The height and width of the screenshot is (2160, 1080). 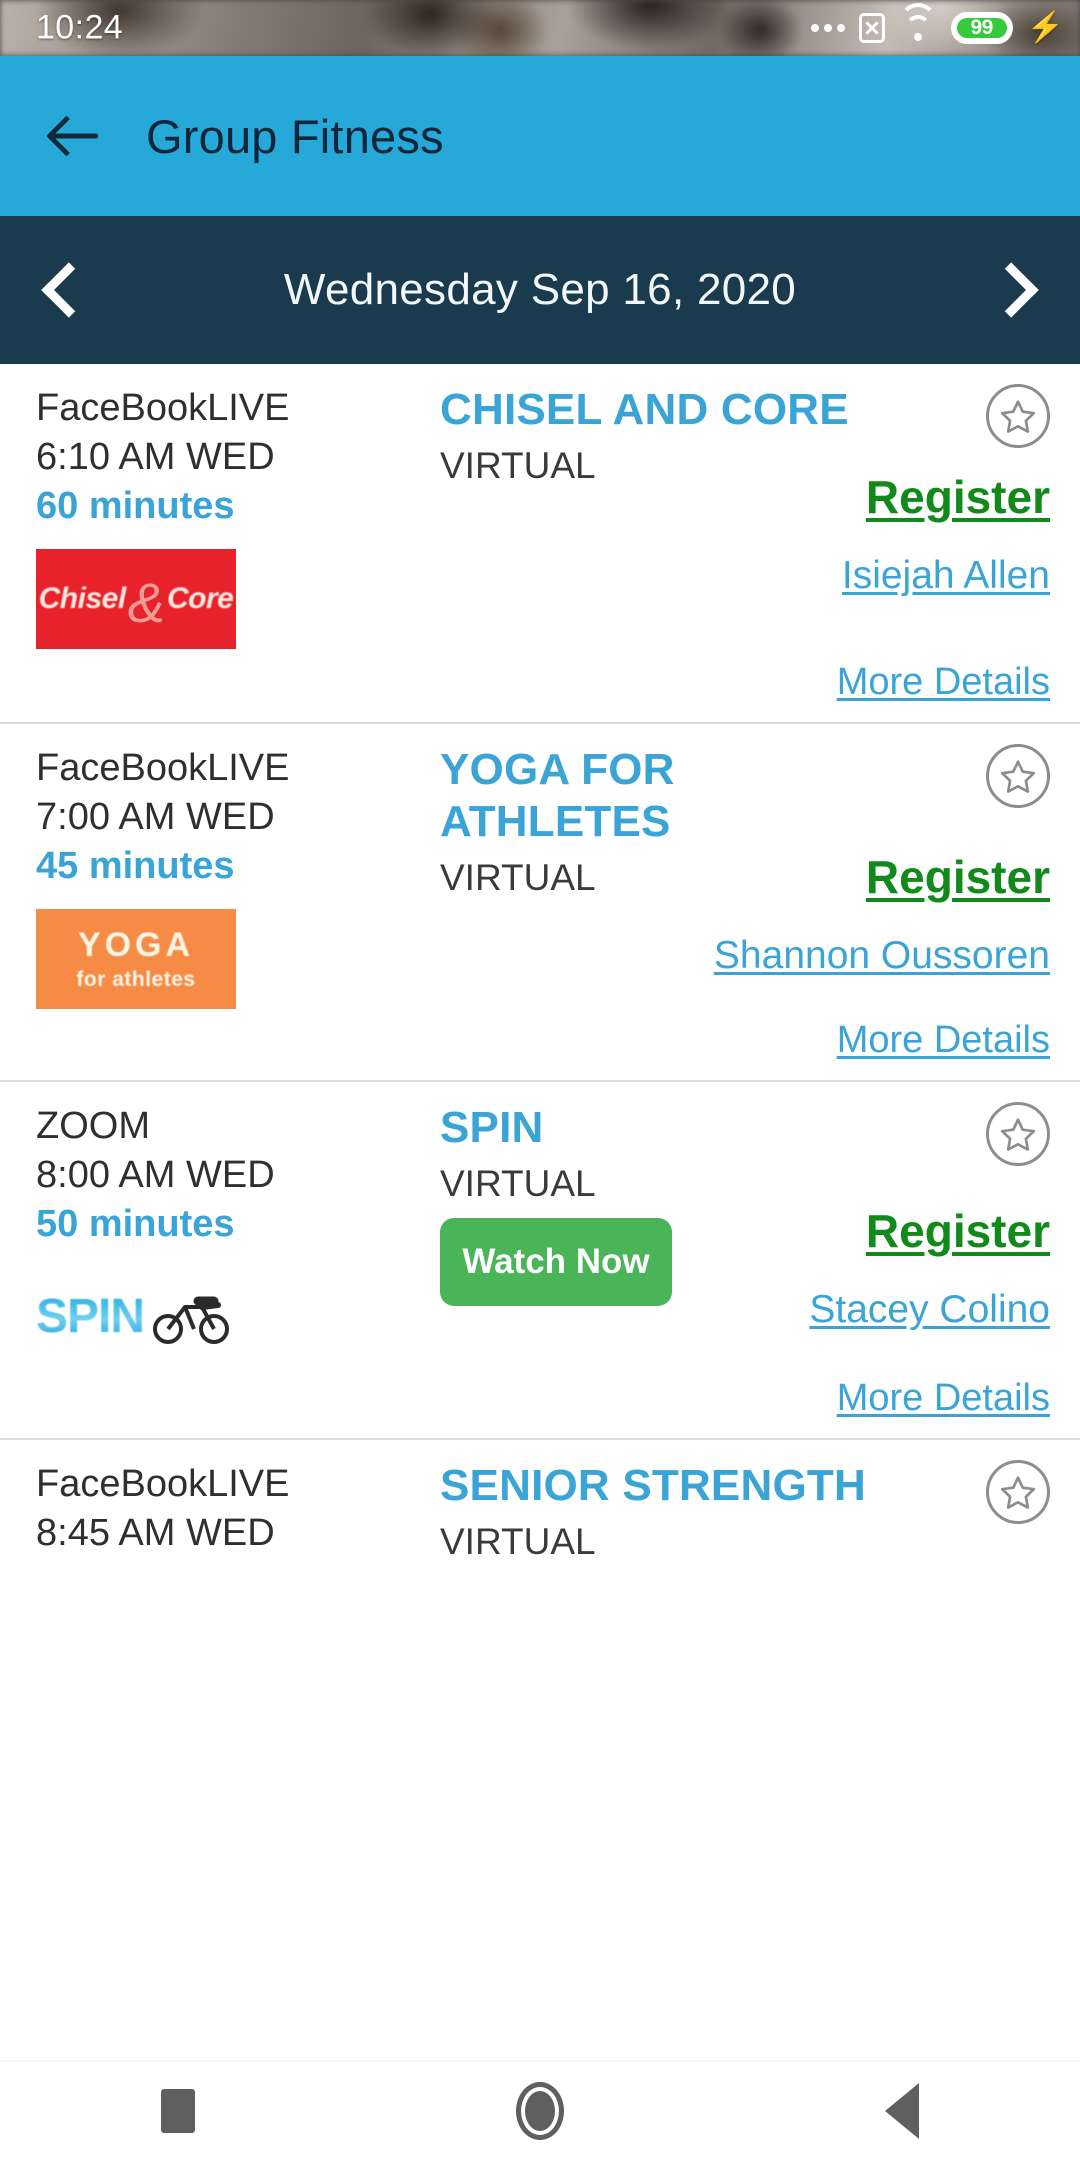 I want to click on class-actions, so click(x=840, y=1492).